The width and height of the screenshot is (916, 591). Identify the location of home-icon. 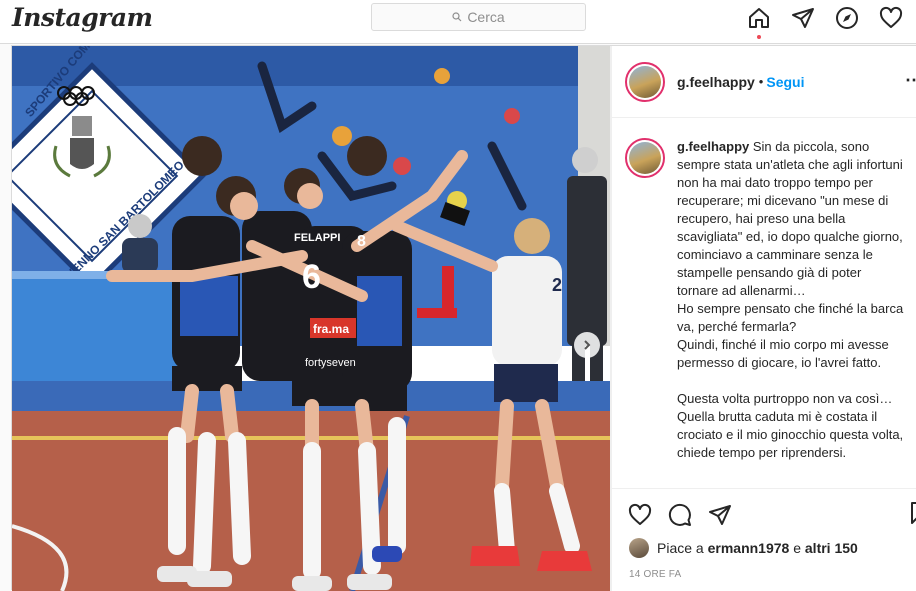
(759, 18).